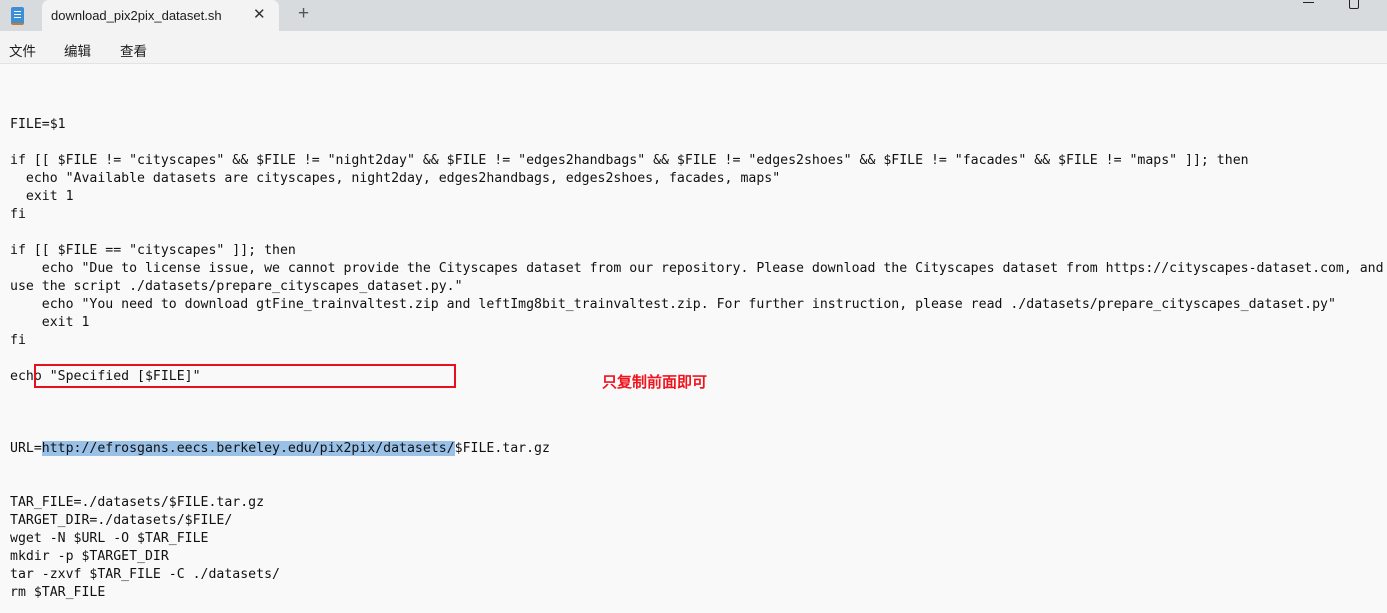 The width and height of the screenshot is (1387, 613). Describe the element at coordinates (655, 382) in the screenshot. I see `annotation-text: 只复制前面即可` at that location.